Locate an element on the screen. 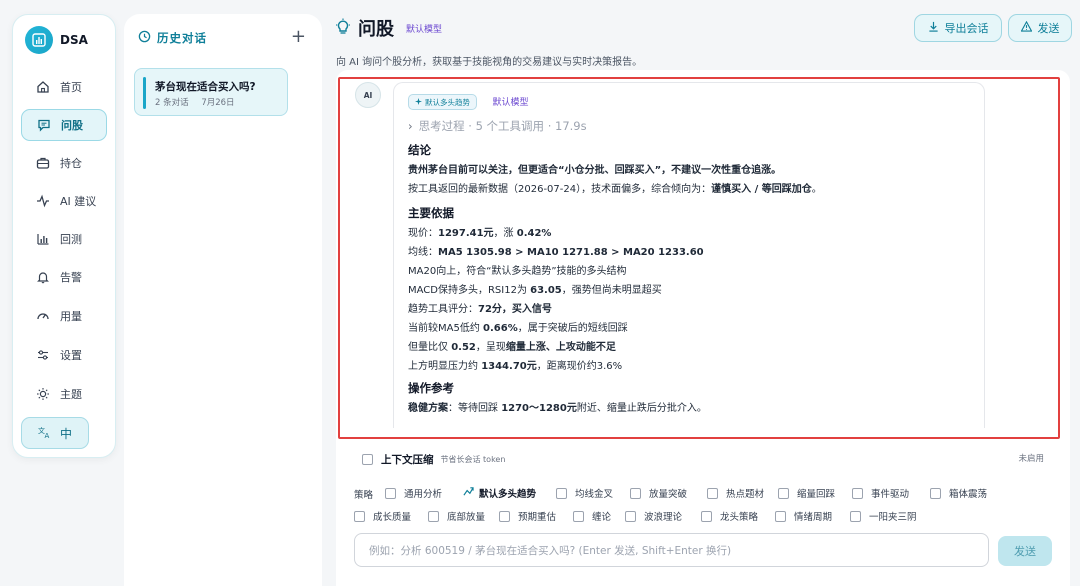 This screenshot has width=1080, height=586. warning-icon is located at coordinates (1026, 27).